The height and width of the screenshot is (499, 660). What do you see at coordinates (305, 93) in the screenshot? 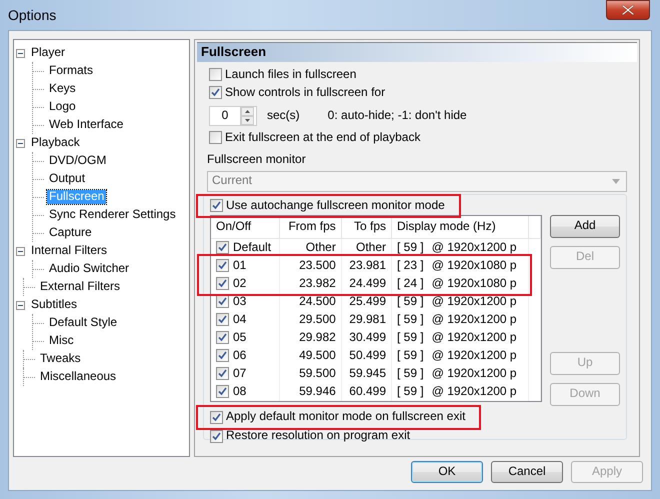
I see `checkbox-label: Show controls in fullscreen for` at bounding box center [305, 93].